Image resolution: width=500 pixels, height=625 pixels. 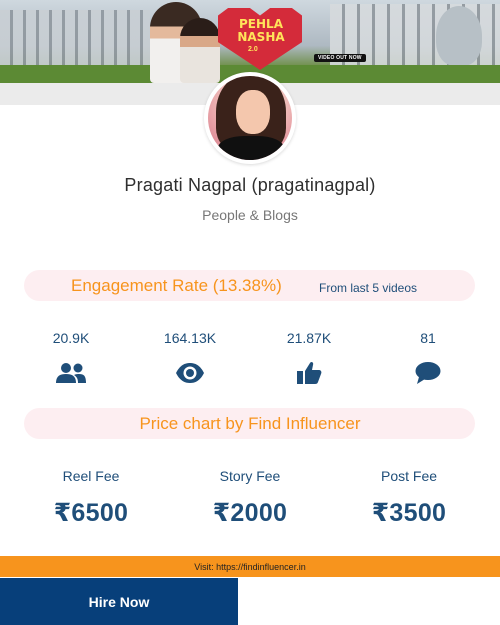 I want to click on stat-likes-value: 21.87K, so click(x=309, y=338).